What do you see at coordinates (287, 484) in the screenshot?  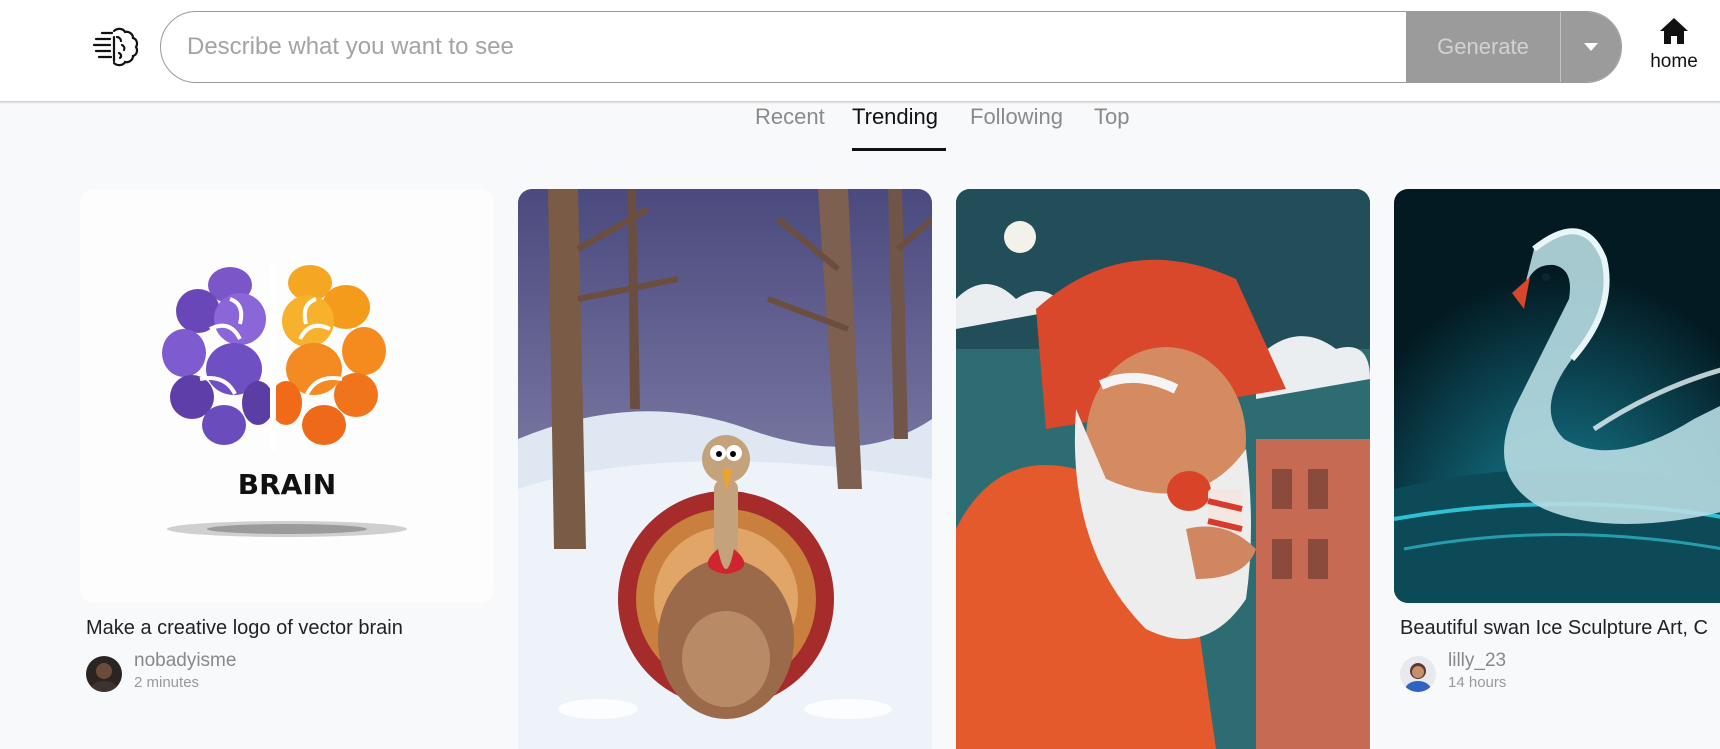 I see `brain-logo-text: BRAIN` at bounding box center [287, 484].